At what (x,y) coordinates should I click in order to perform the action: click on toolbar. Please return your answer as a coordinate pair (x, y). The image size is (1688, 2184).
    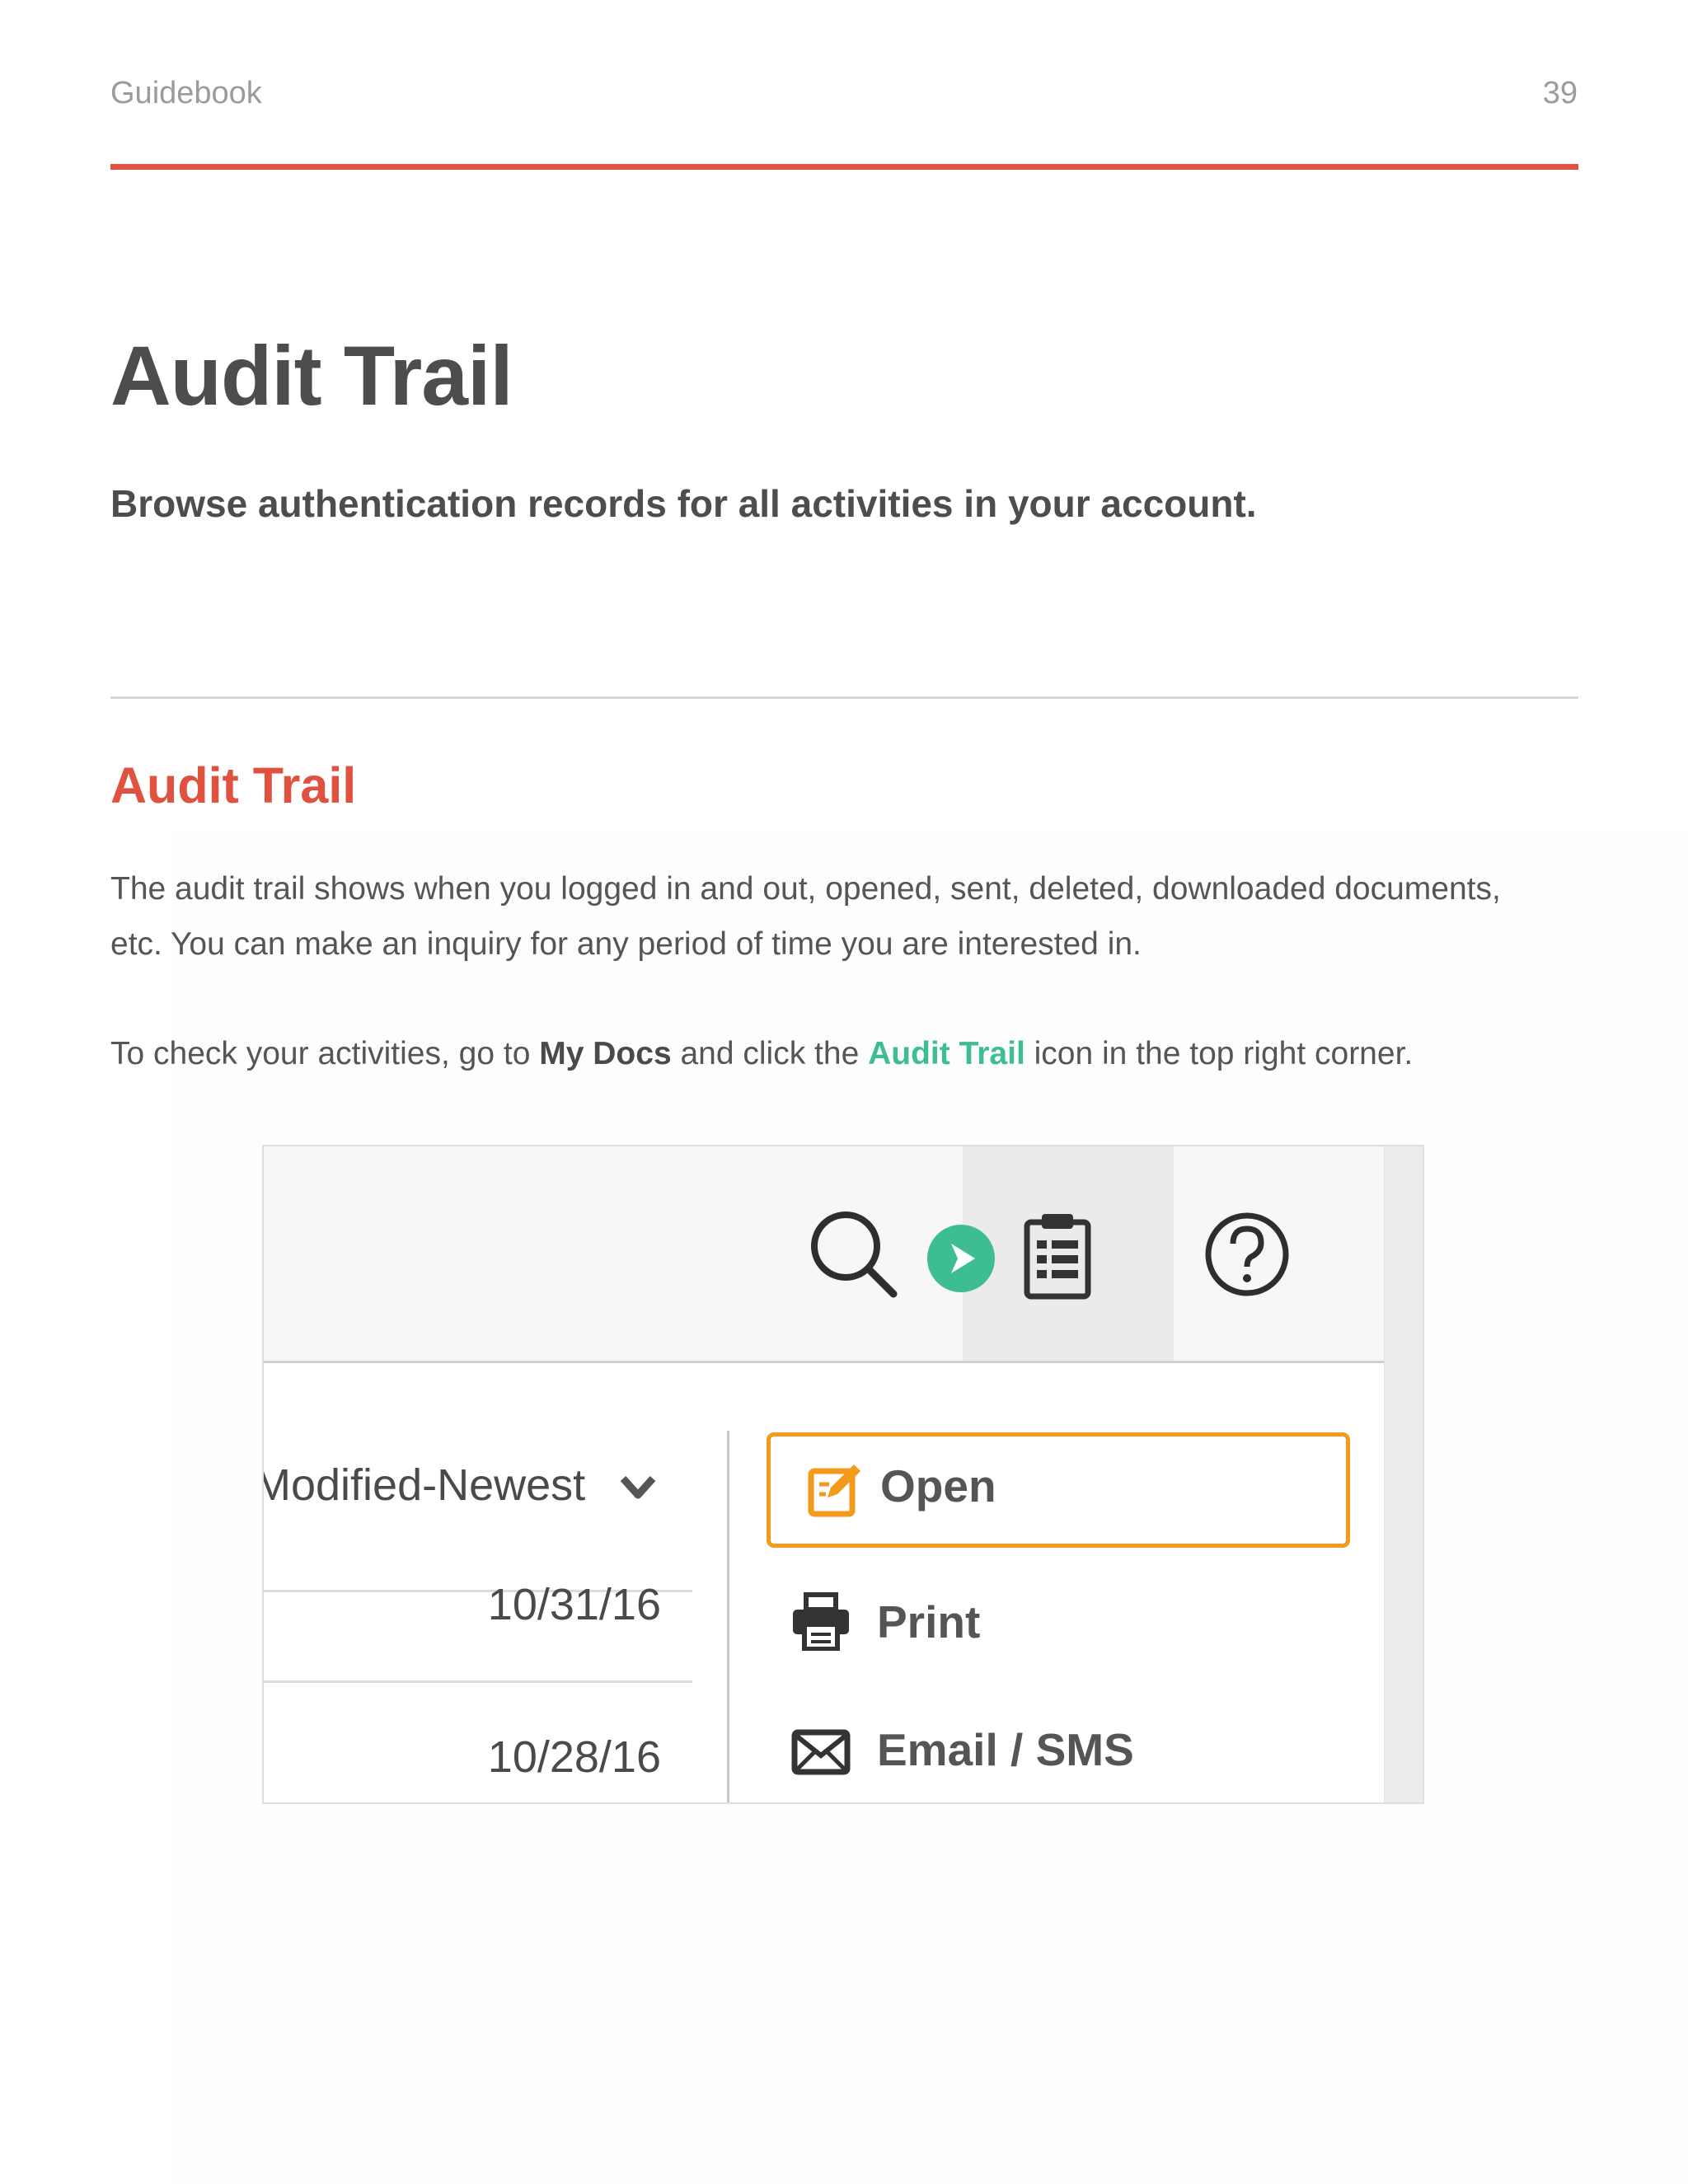
    Looking at the image, I should click on (825, 1254).